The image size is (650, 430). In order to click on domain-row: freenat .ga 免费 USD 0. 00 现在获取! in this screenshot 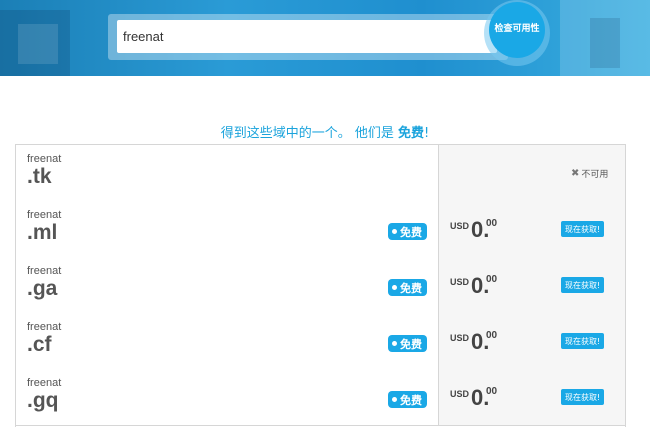, I will do `click(320, 285)`.